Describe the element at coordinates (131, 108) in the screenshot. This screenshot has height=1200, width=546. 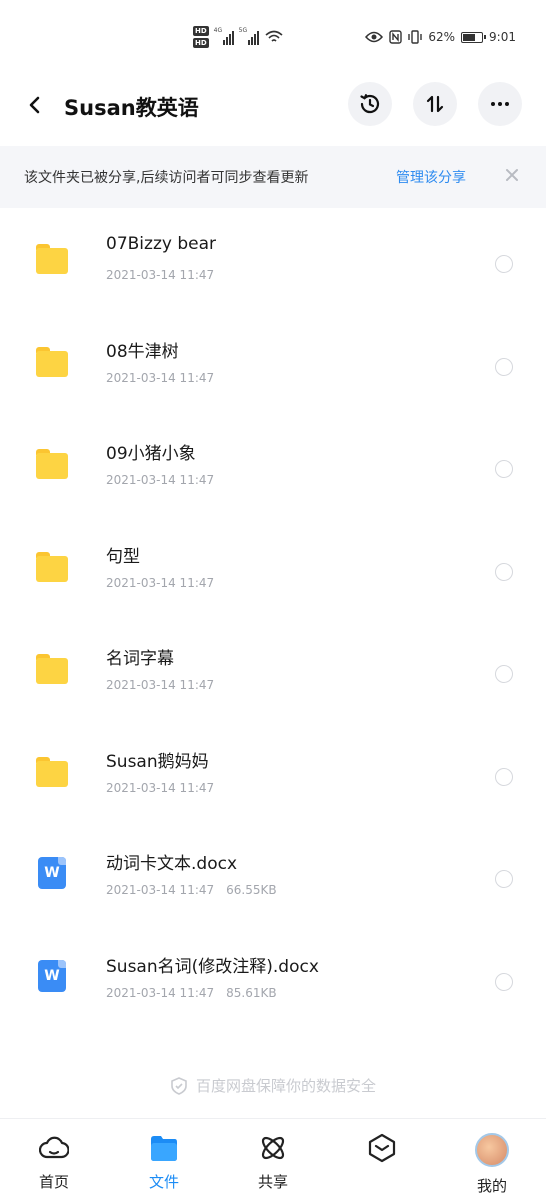
I see `page-title: Susan教英语` at that location.